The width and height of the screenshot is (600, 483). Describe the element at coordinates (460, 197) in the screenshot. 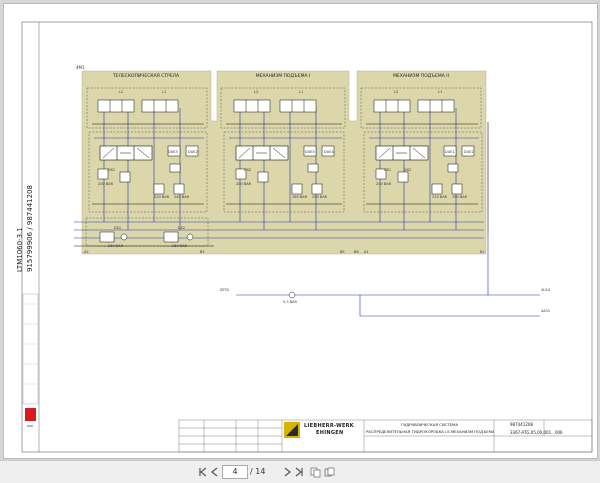

I see `pressure-label: 190 BAR` at that location.